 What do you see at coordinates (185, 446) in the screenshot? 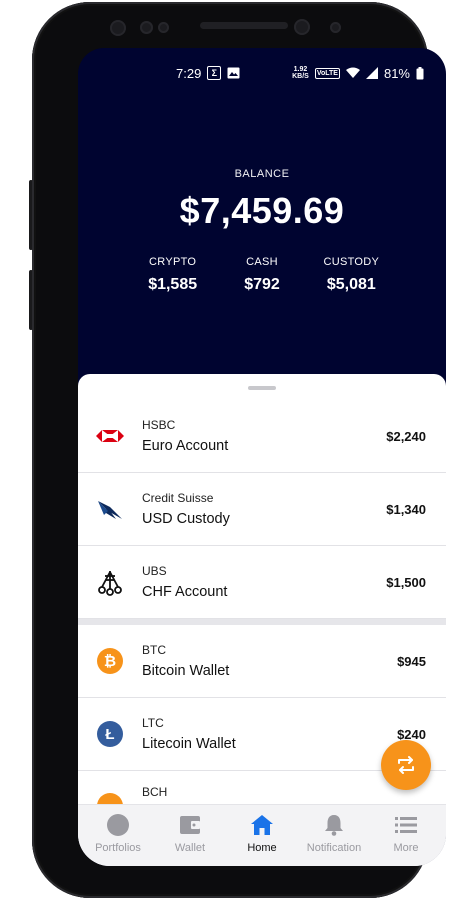
I see `account-name: Euro Account` at bounding box center [185, 446].